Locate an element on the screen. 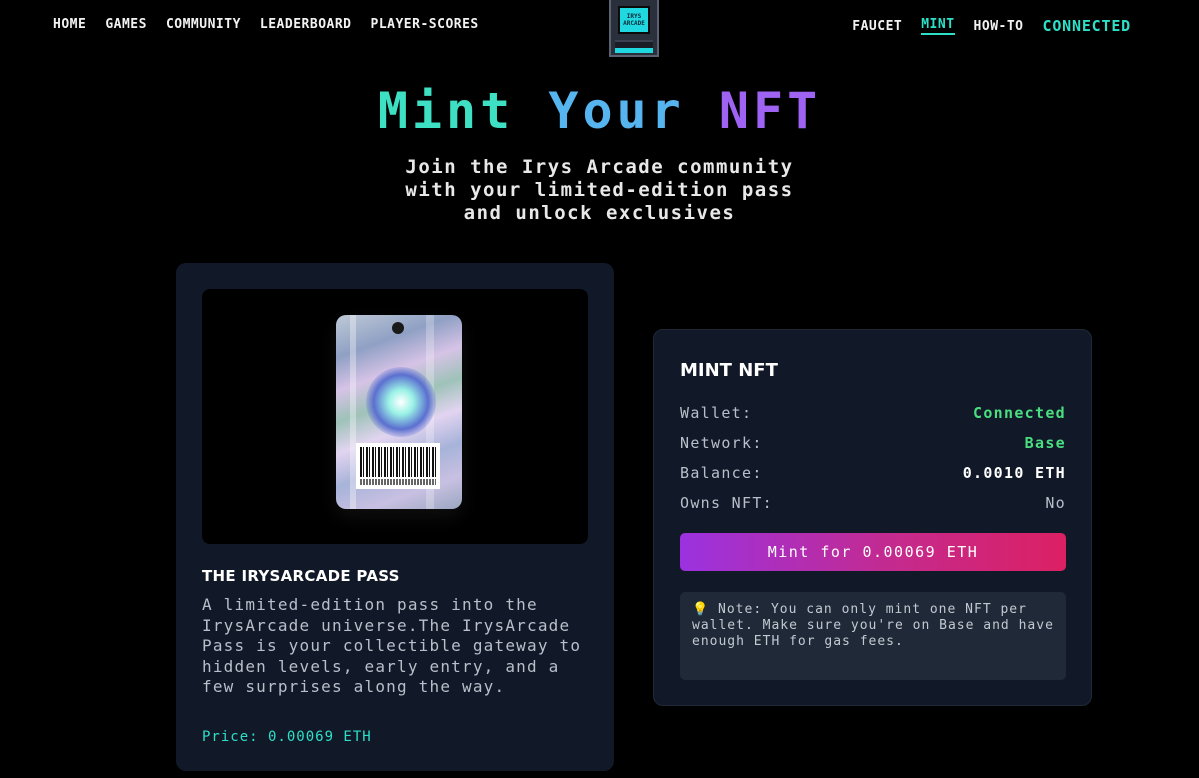  holographic-pass-image is located at coordinates (399, 412).